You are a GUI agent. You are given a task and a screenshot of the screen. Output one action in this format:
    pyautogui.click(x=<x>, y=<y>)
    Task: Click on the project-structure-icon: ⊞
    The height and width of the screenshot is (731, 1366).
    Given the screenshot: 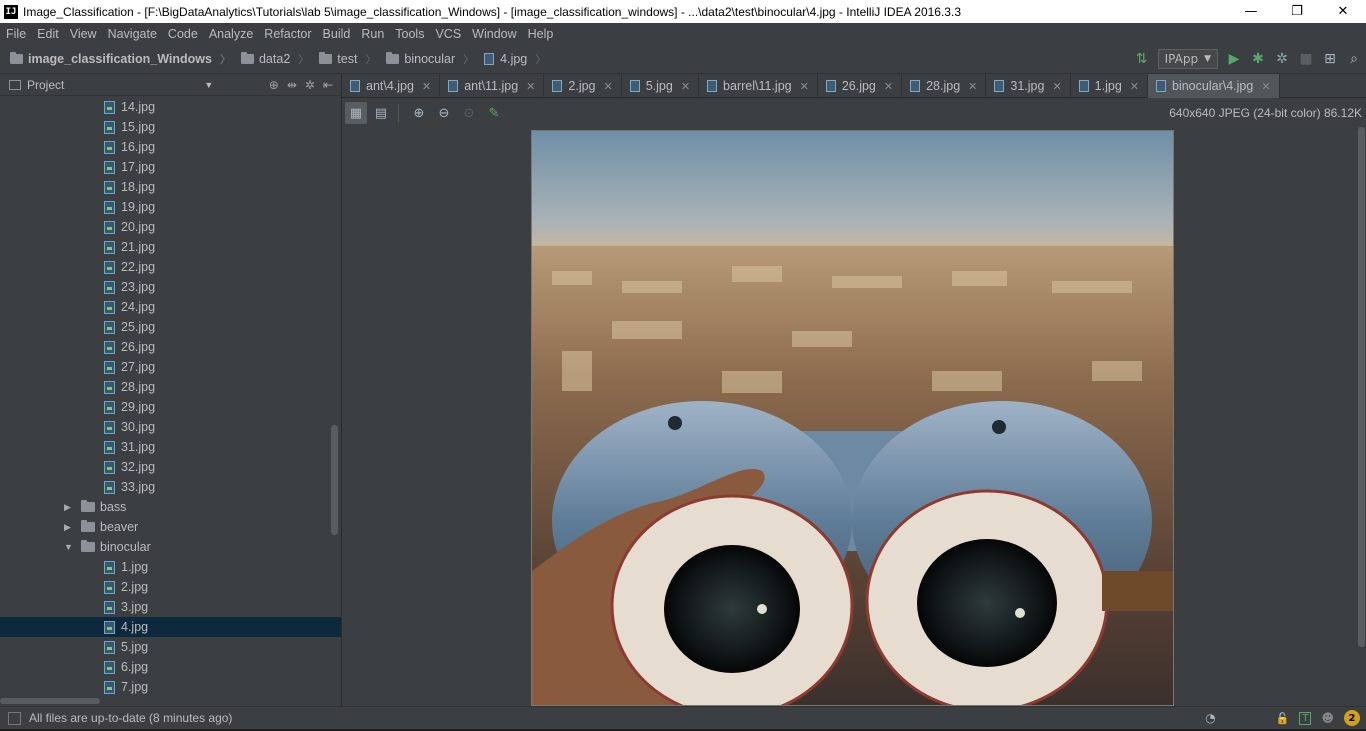 What is the action you would take?
    pyautogui.click(x=1330, y=59)
    